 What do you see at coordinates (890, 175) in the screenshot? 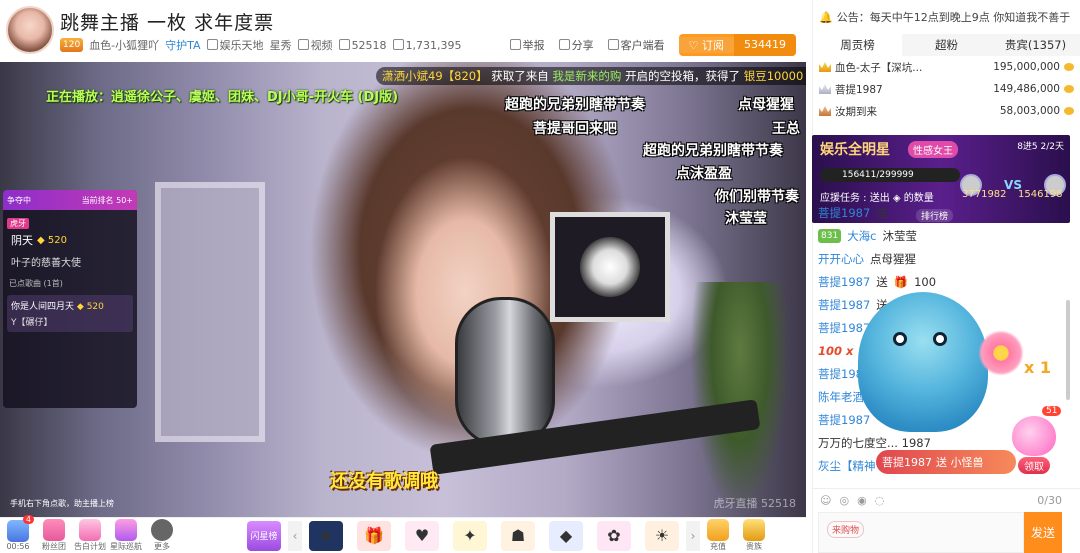
I see `pk-progress: 156411/299999` at bounding box center [890, 175].